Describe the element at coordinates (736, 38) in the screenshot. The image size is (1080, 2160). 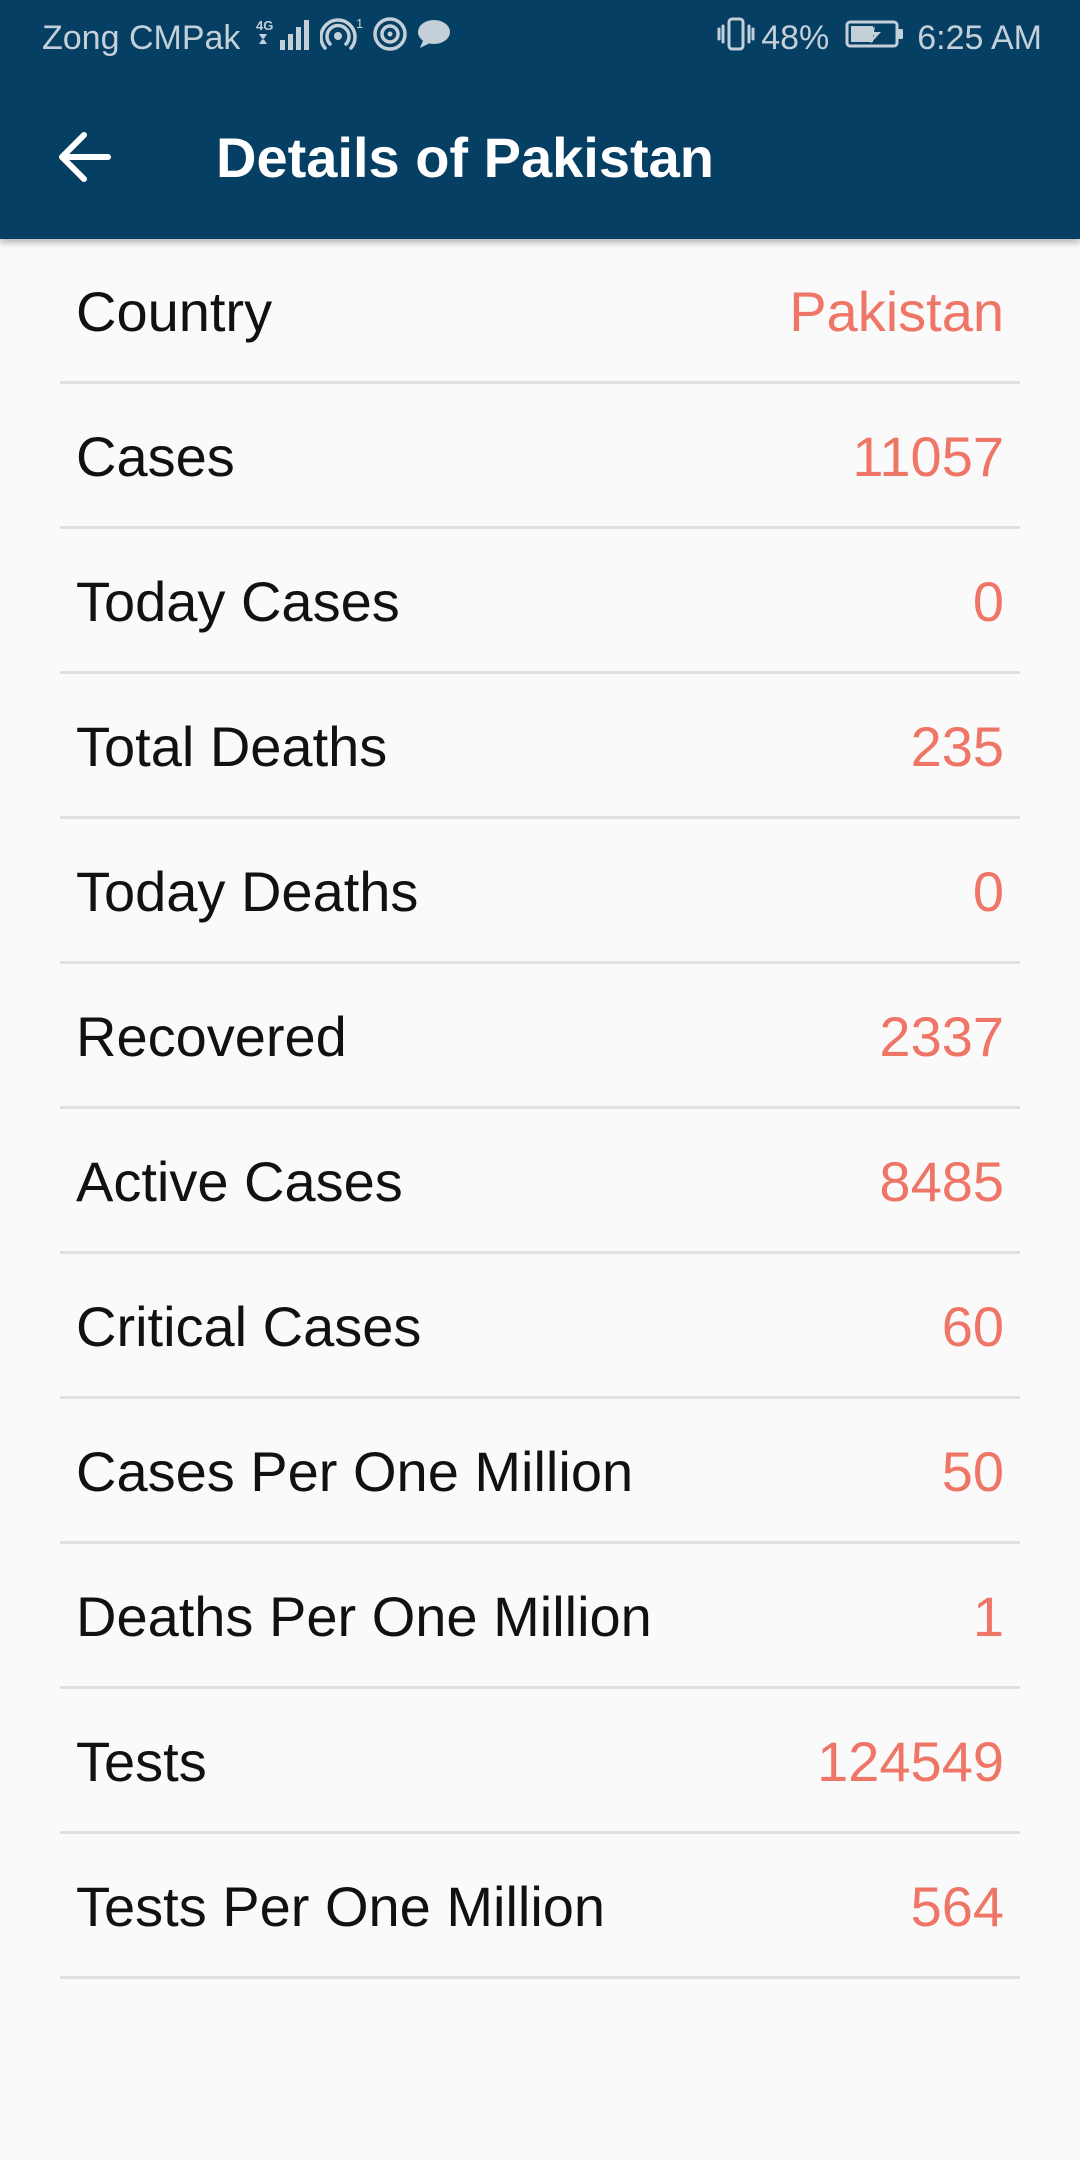
I see `vibrate-icon` at that location.